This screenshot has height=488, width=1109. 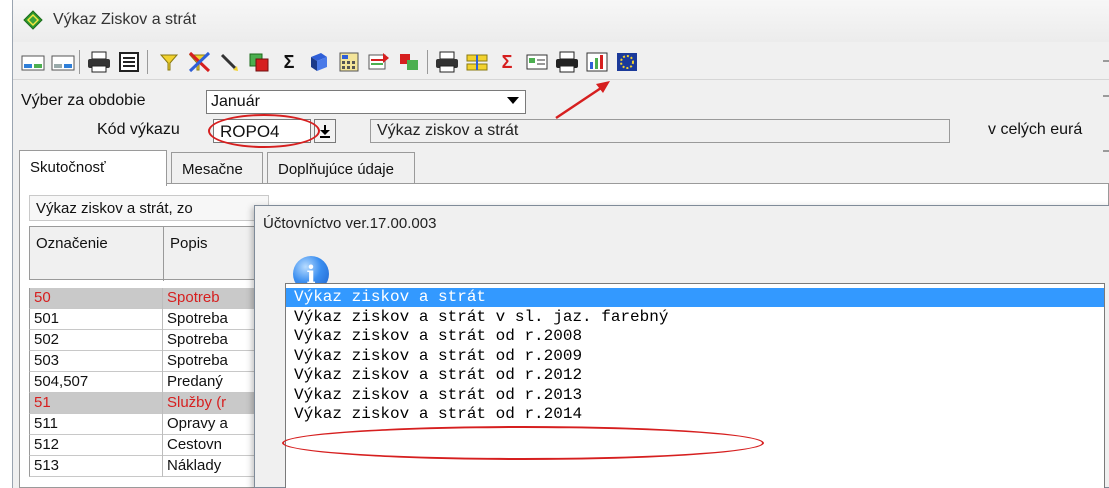 I want to click on table-row: 512 Cestovn, so click(x=149, y=445).